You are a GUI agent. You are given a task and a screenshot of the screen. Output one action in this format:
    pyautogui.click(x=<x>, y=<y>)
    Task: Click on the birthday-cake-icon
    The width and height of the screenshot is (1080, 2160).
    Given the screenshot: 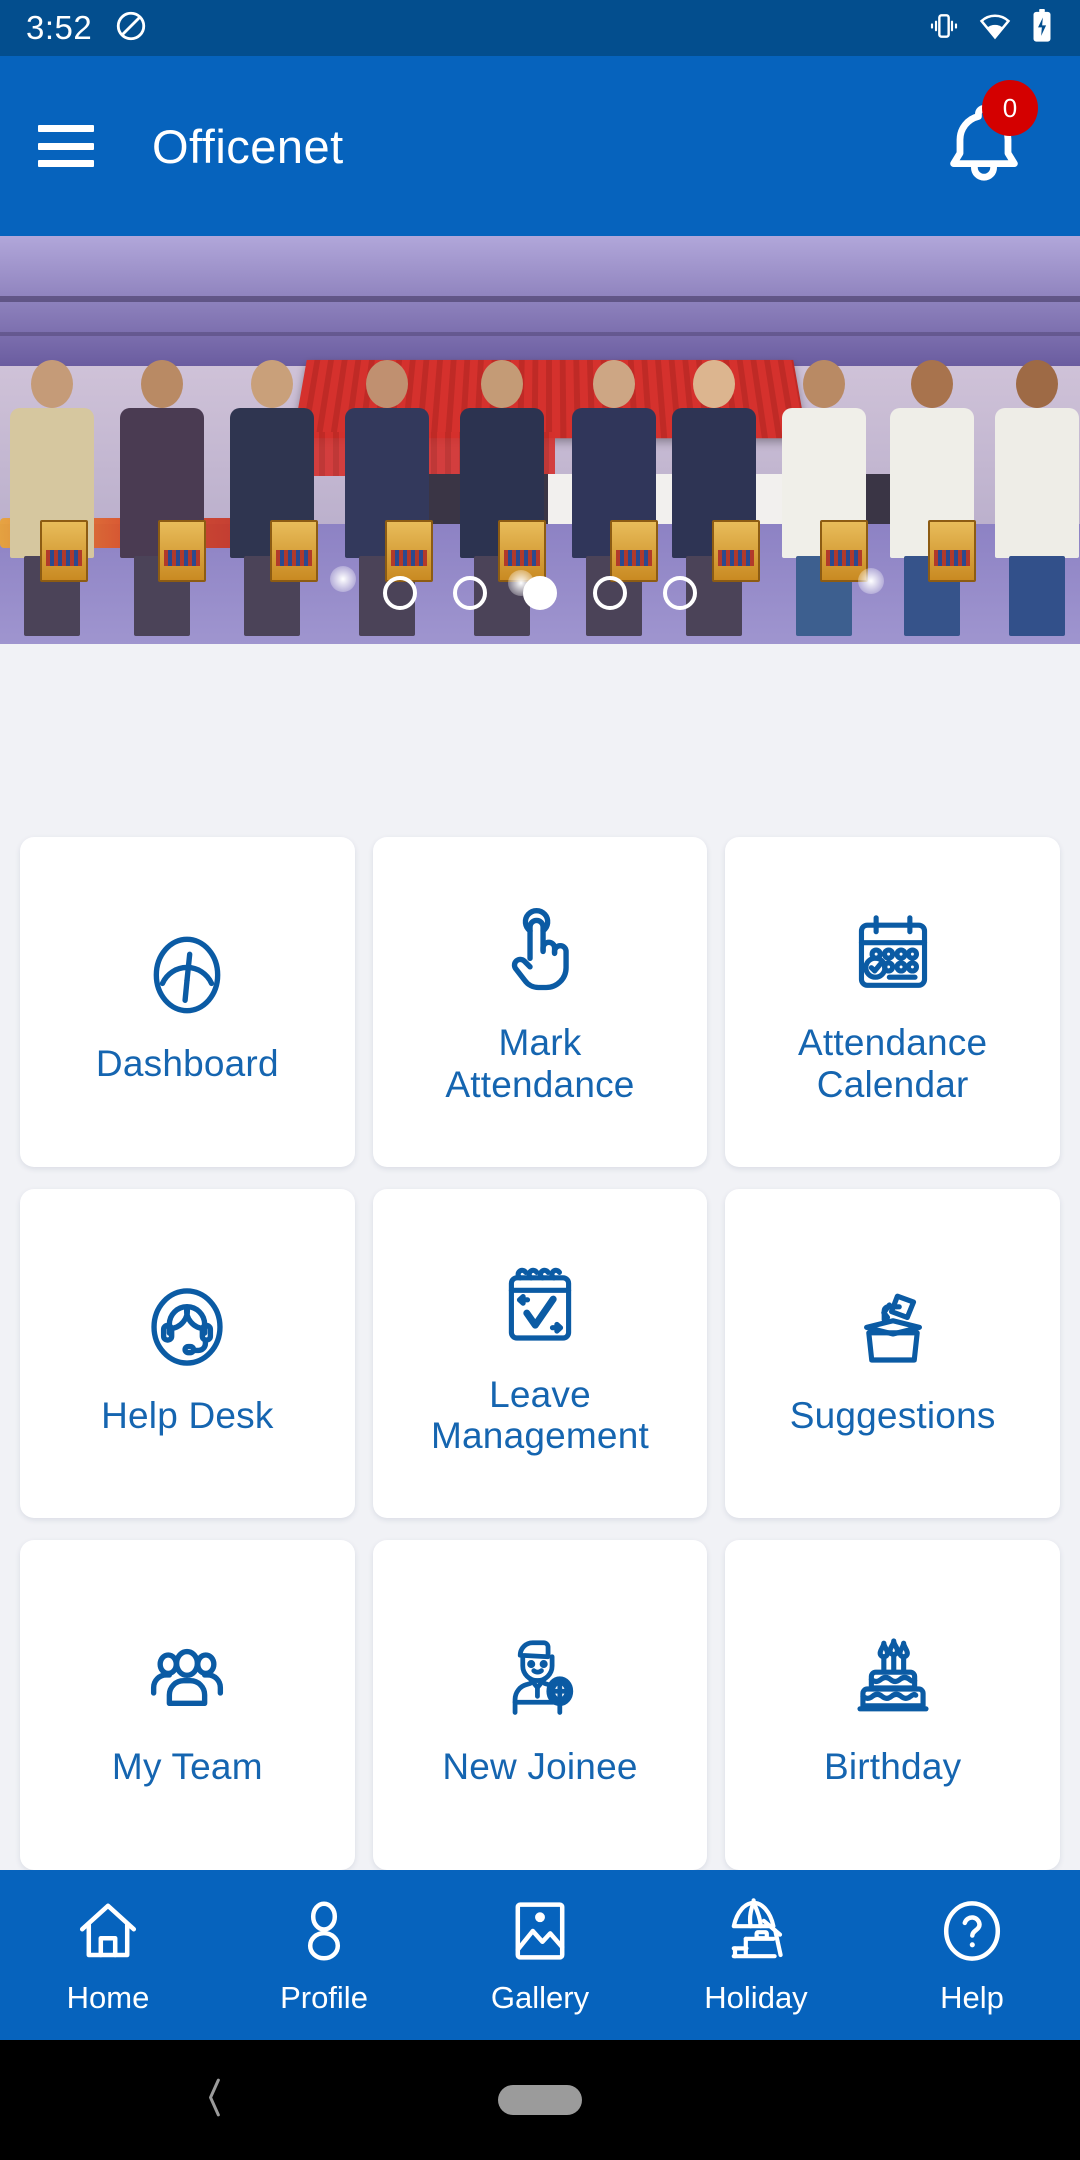 What is the action you would take?
    pyautogui.click(x=893, y=1678)
    